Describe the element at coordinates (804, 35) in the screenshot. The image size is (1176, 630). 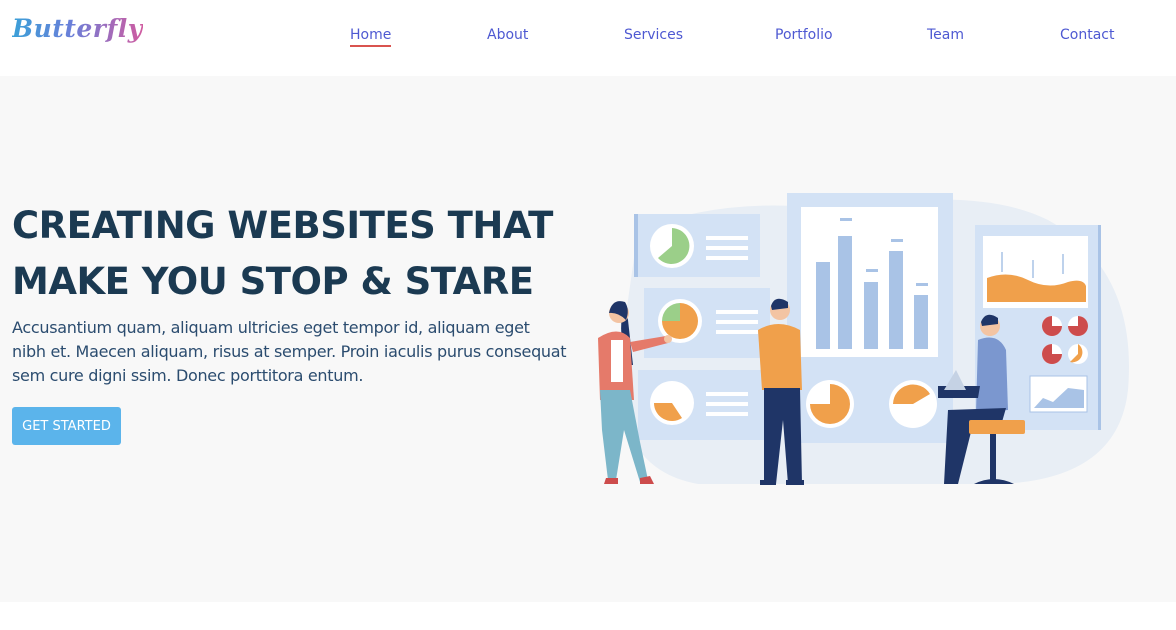
I see `nav-link-portfolio: Portfolio` at that location.